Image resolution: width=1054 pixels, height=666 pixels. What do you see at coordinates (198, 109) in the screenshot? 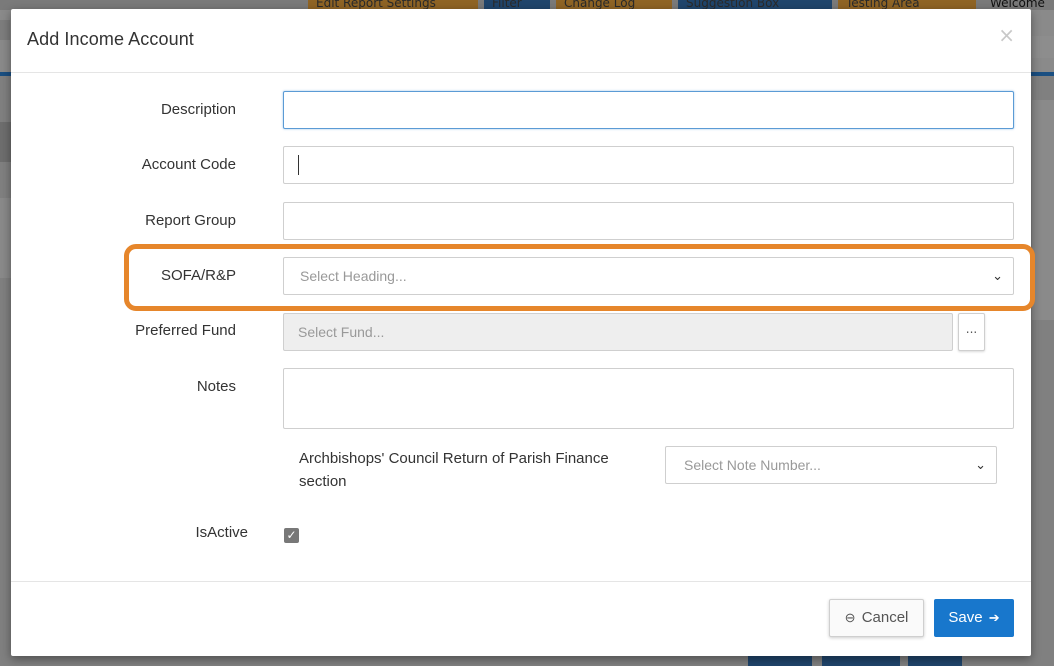
I see `description-label: Description` at bounding box center [198, 109].